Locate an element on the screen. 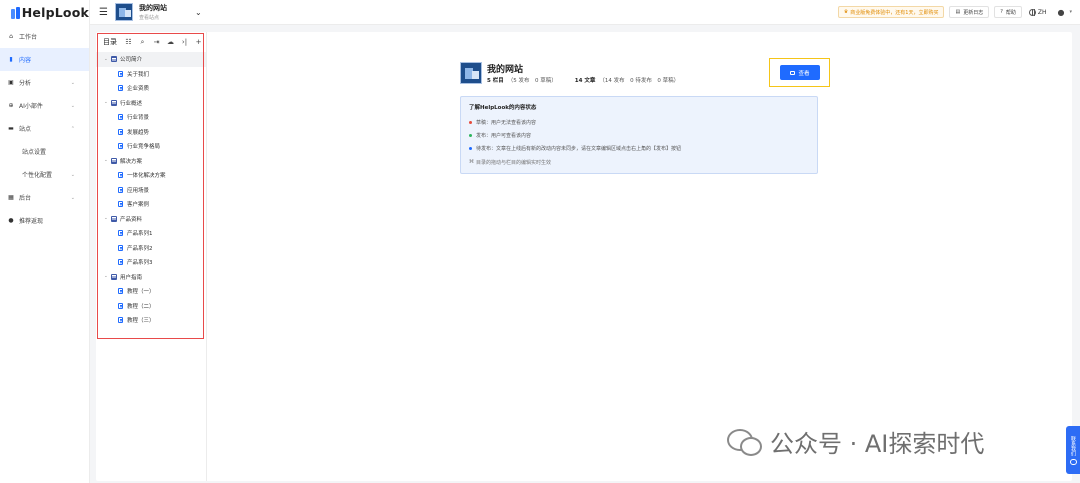 This screenshot has height=483, width=1080. tree-doc: 一体化解决方案 is located at coordinates (151, 175).